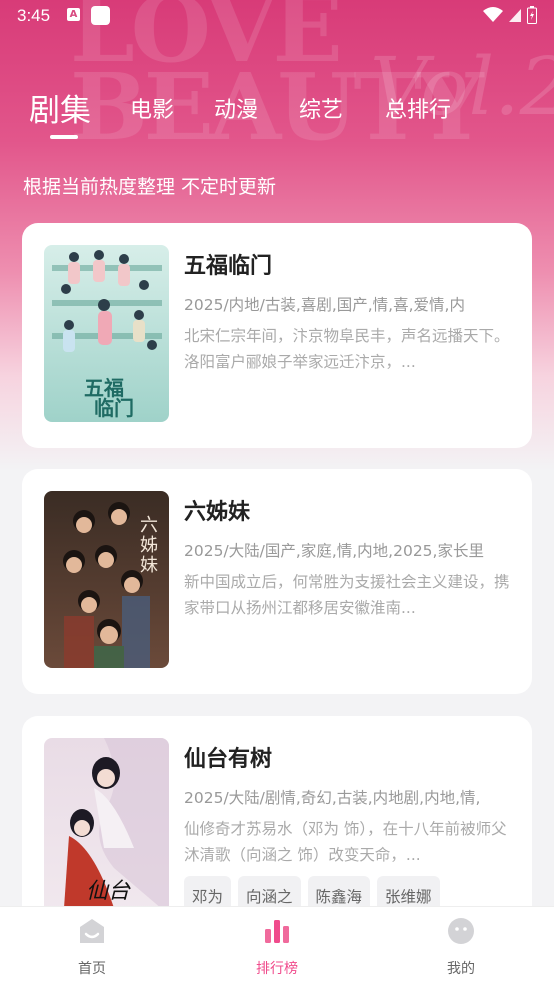 The width and height of the screenshot is (554, 984). I want to click on ranking-icon, so click(277, 931).